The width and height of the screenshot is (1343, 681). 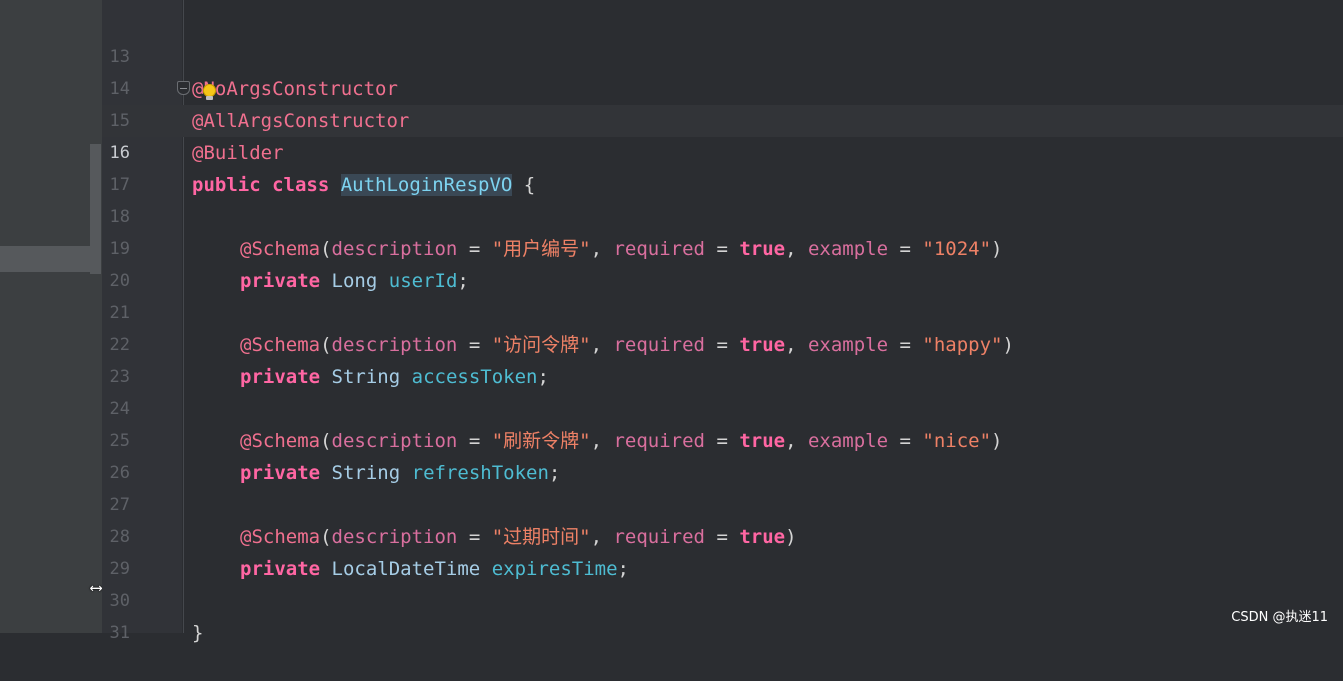 I want to click on code-line: 31, so click(x=722, y=614).